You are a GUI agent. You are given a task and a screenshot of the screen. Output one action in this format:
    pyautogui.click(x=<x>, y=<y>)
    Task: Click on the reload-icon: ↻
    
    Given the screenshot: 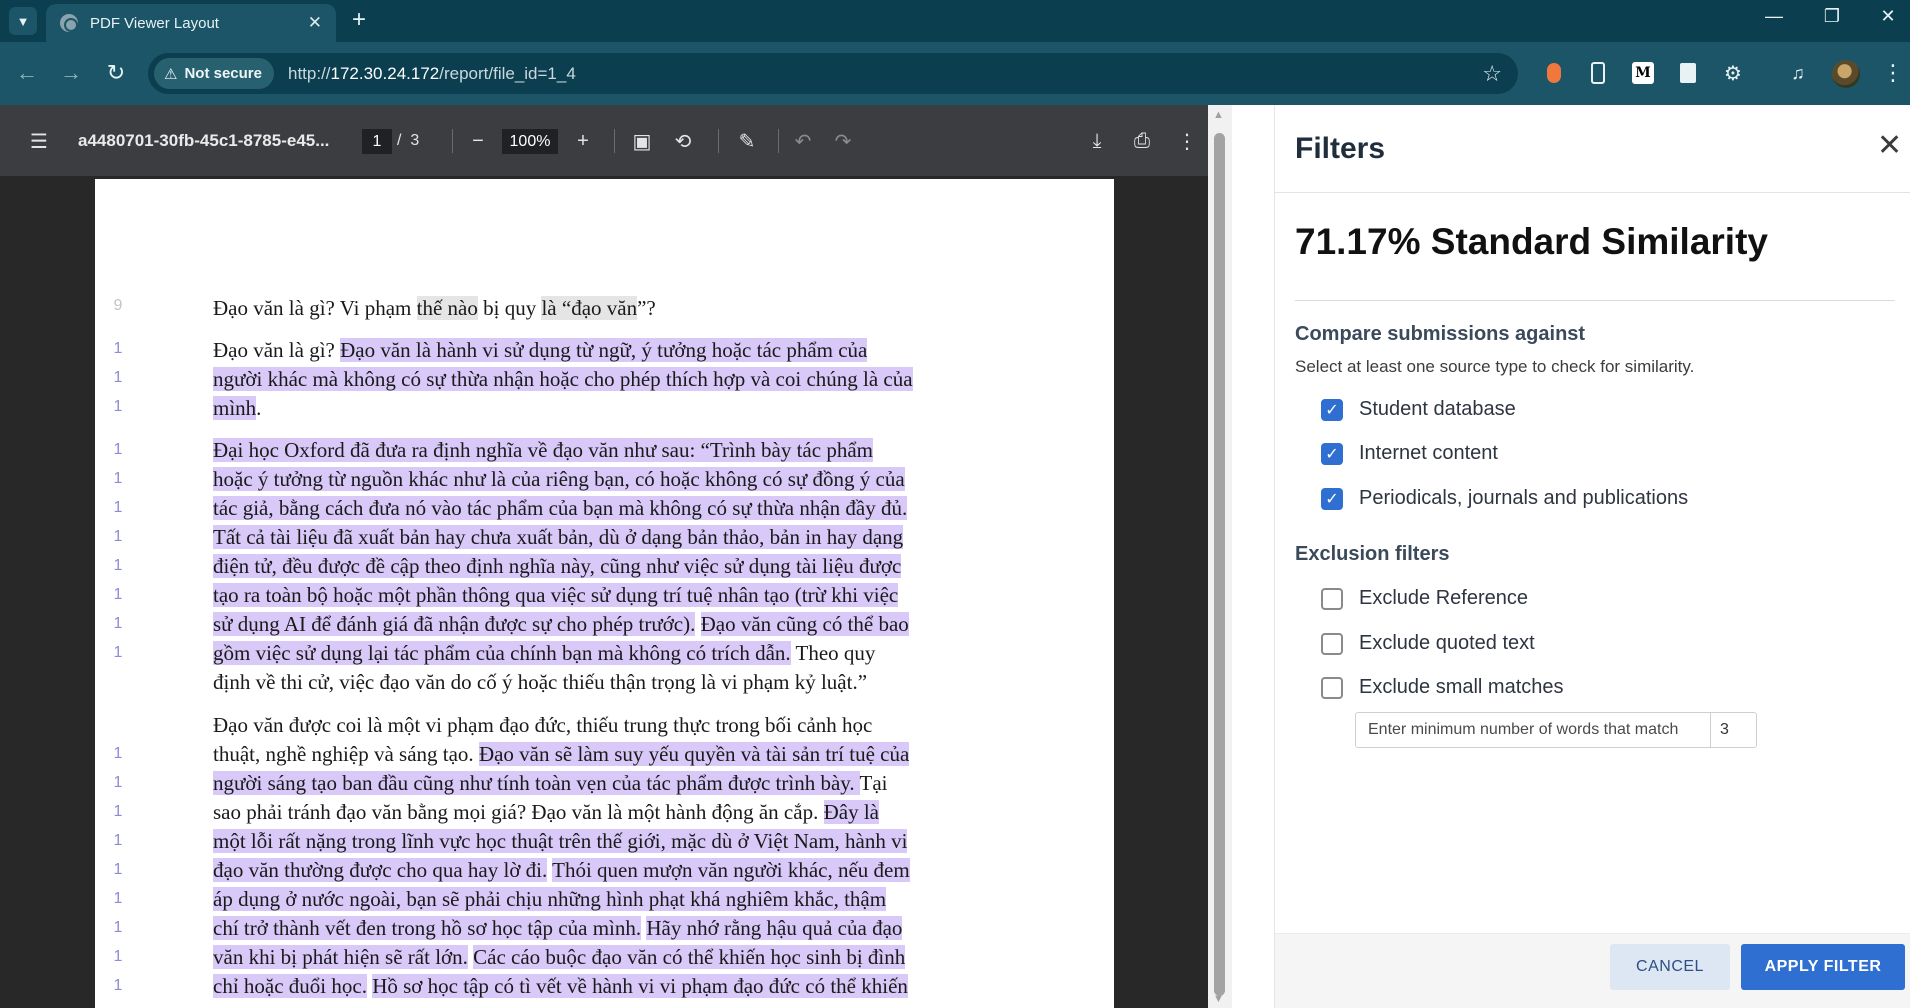 What is the action you would take?
    pyautogui.click(x=116, y=73)
    